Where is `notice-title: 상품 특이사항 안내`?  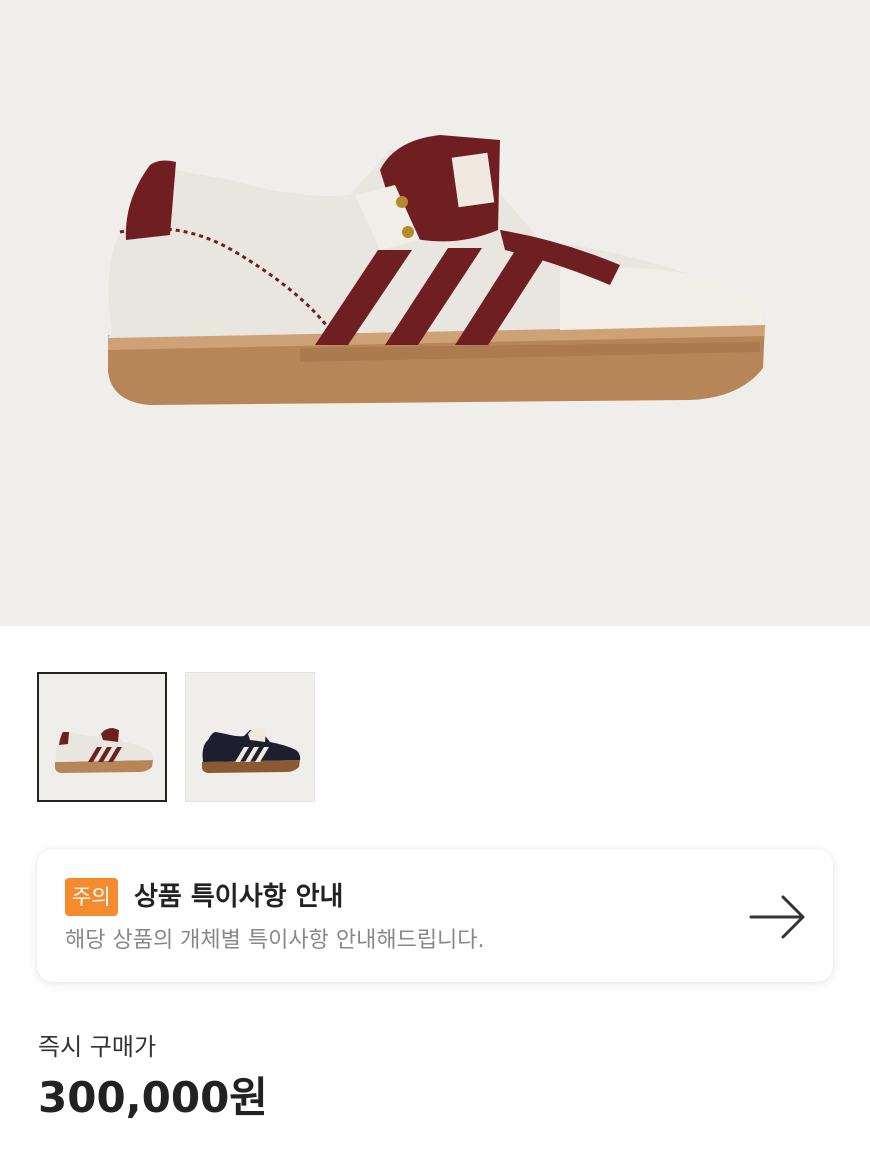
notice-title: 상품 특이사항 안내 is located at coordinates (239, 897).